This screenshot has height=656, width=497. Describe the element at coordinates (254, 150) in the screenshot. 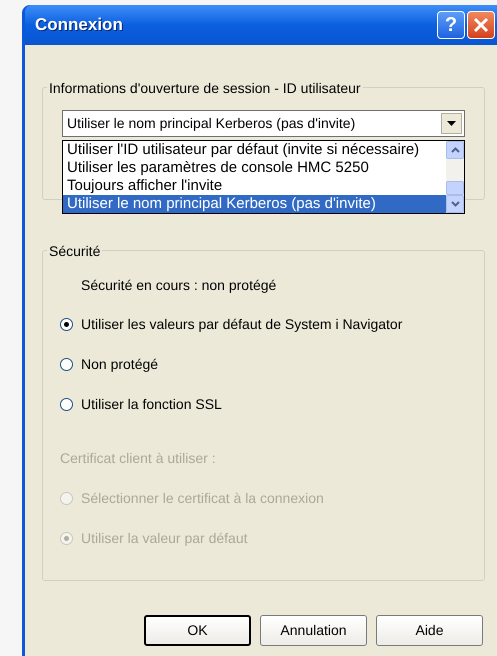

I see `dropdown-option: Utiliser l'ID utilisateur par défaut (invite si nécessaire)` at that location.